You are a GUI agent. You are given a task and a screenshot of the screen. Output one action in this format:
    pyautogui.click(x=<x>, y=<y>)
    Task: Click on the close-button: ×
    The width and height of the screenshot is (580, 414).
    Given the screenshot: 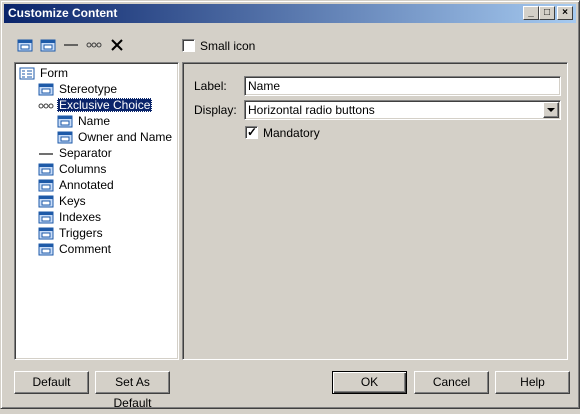 What is the action you would take?
    pyautogui.click(x=565, y=13)
    